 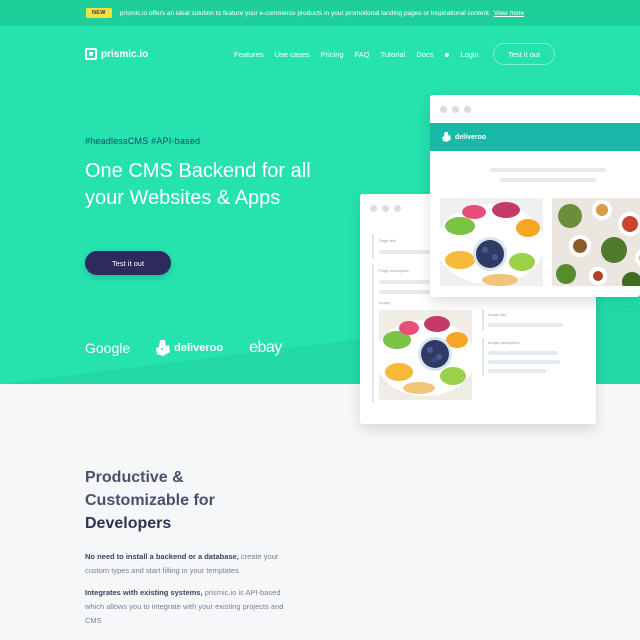 What do you see at coordinates (504, 342) in the screenshot?
I see `image-description-label: Image description` at bounding box center [504, 342].